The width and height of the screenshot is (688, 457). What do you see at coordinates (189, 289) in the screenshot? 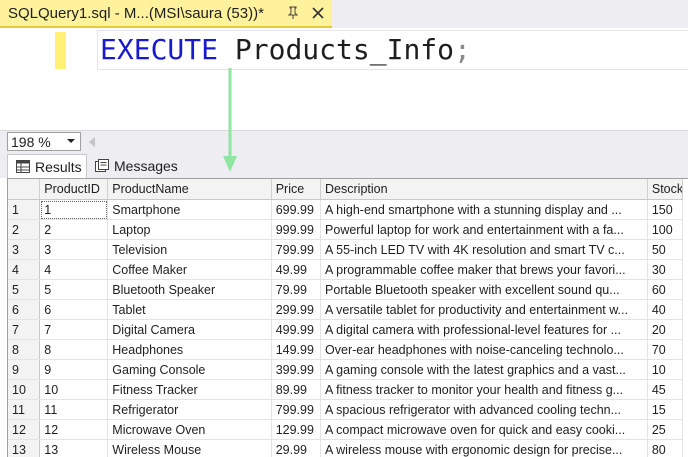
I see `cell-productname: Bluetooth Speaker` at bounding box center [189, 289].